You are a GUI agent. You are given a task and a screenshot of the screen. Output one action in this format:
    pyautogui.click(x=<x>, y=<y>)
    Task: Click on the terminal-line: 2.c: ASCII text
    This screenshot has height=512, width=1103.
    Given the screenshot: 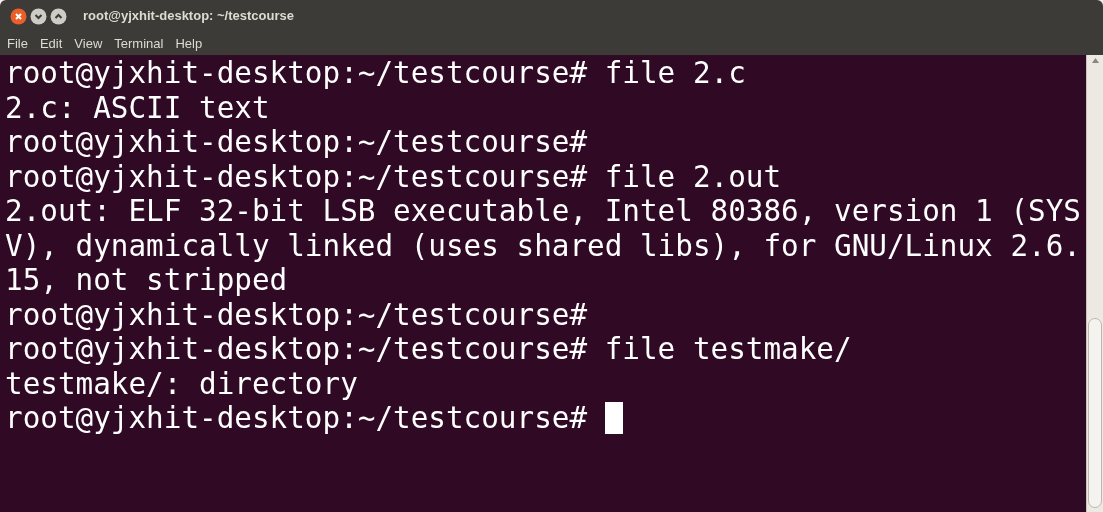 What is the action you would take?
    pyautogui.click(x=137, y=107)
    